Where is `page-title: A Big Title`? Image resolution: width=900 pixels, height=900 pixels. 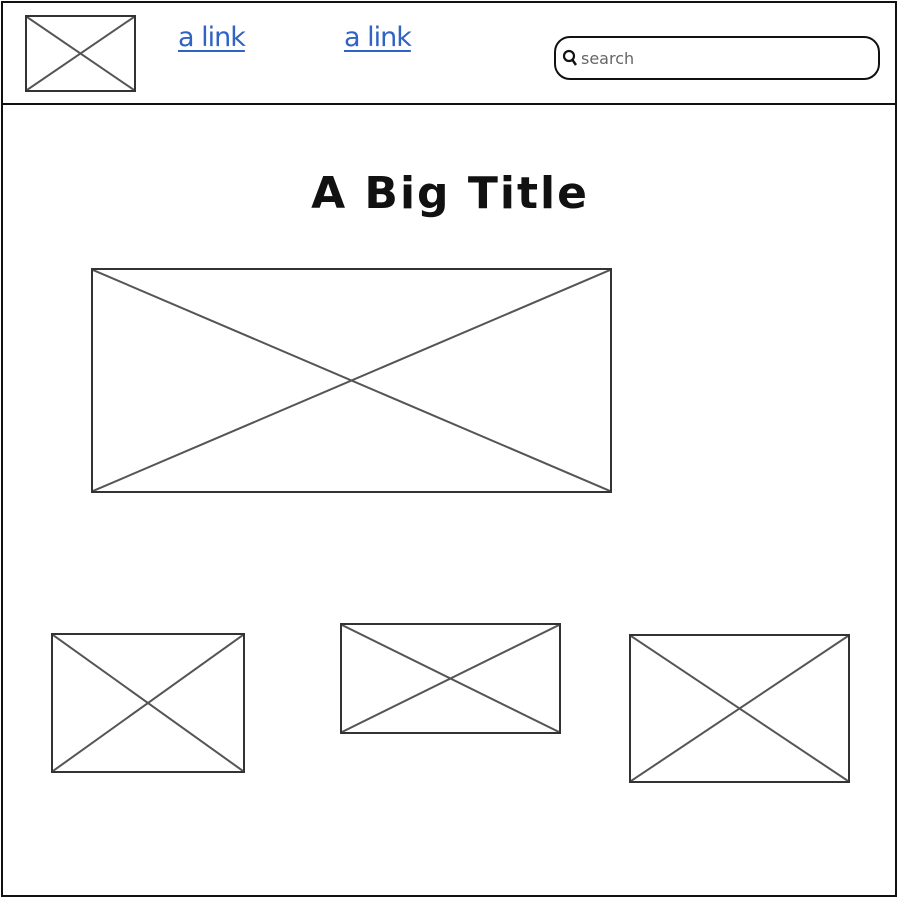
page-title: A Big Title is located at coordinates (450, 193).